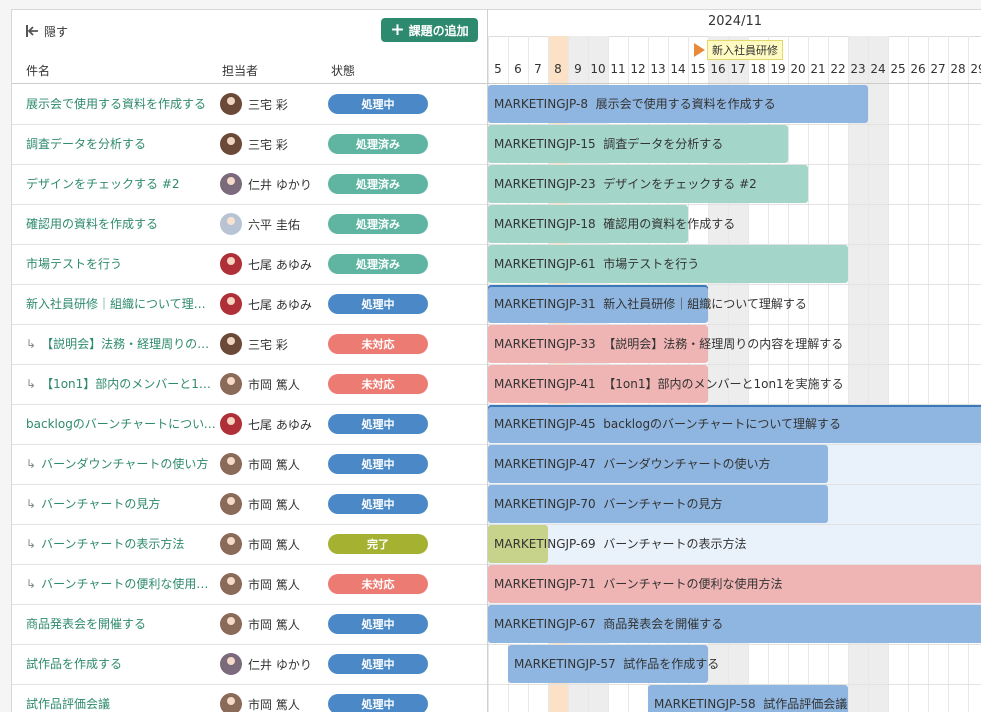  Describe the element at coordinates (558, 69) in the screenshot. I see `day-number: 8` at that location.